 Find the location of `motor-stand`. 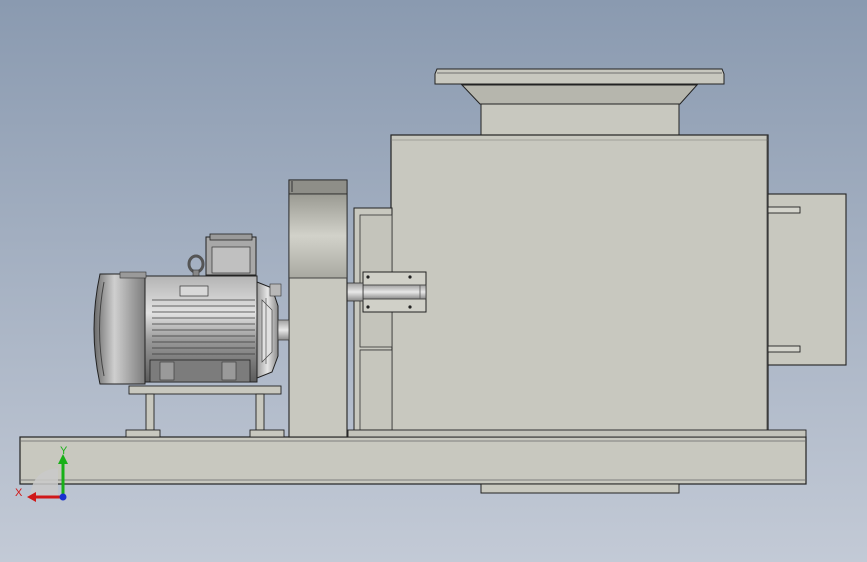

motor-stand is located at coordinates (205, 411).